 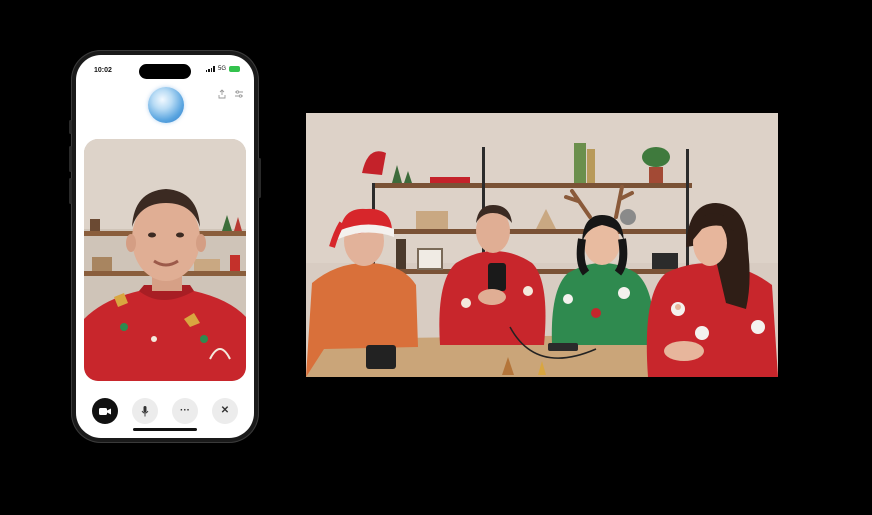 I want to click on action-button, so click(x=70, y=127).